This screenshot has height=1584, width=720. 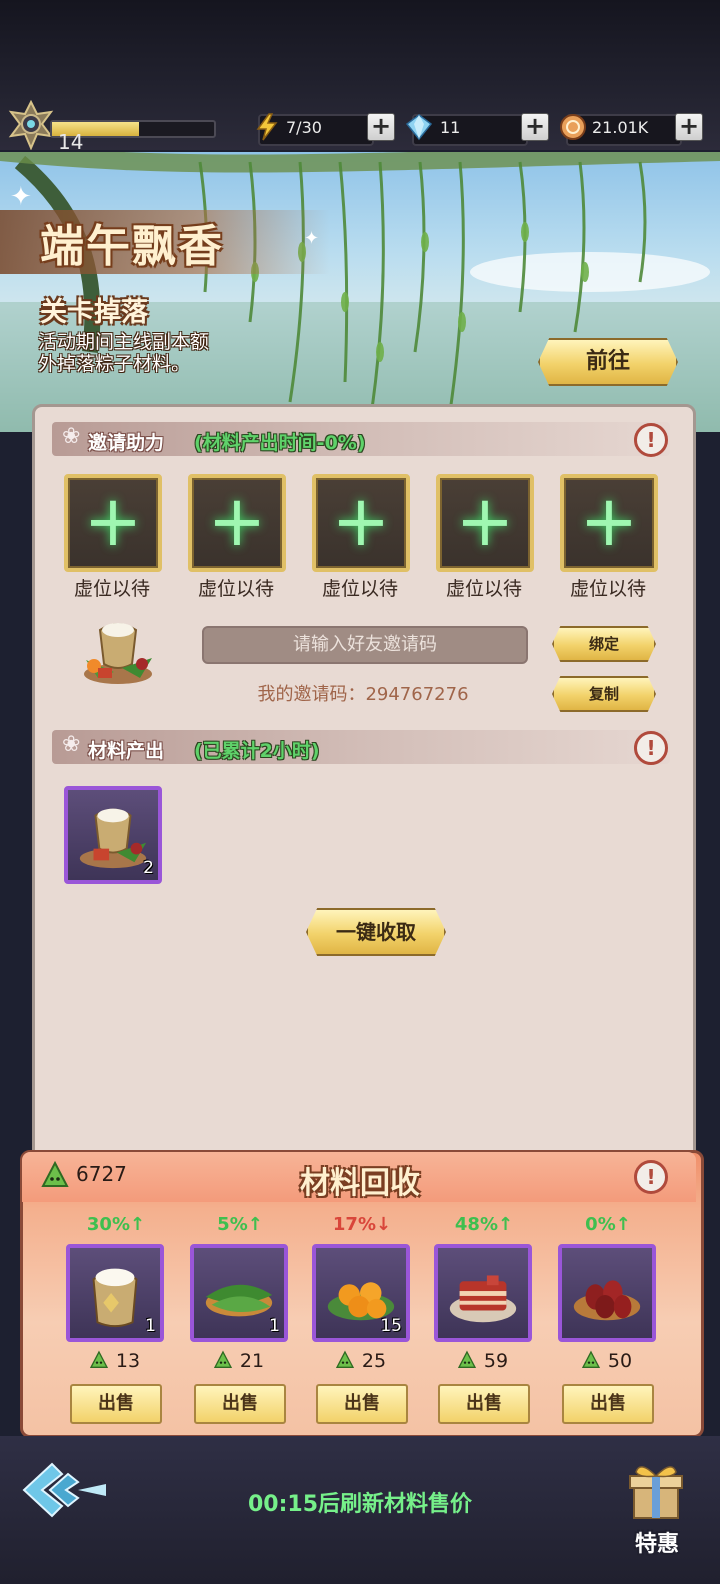 I want to click on drop-description-line: 外掉落粽子材料。, so click(x=114, y=364).